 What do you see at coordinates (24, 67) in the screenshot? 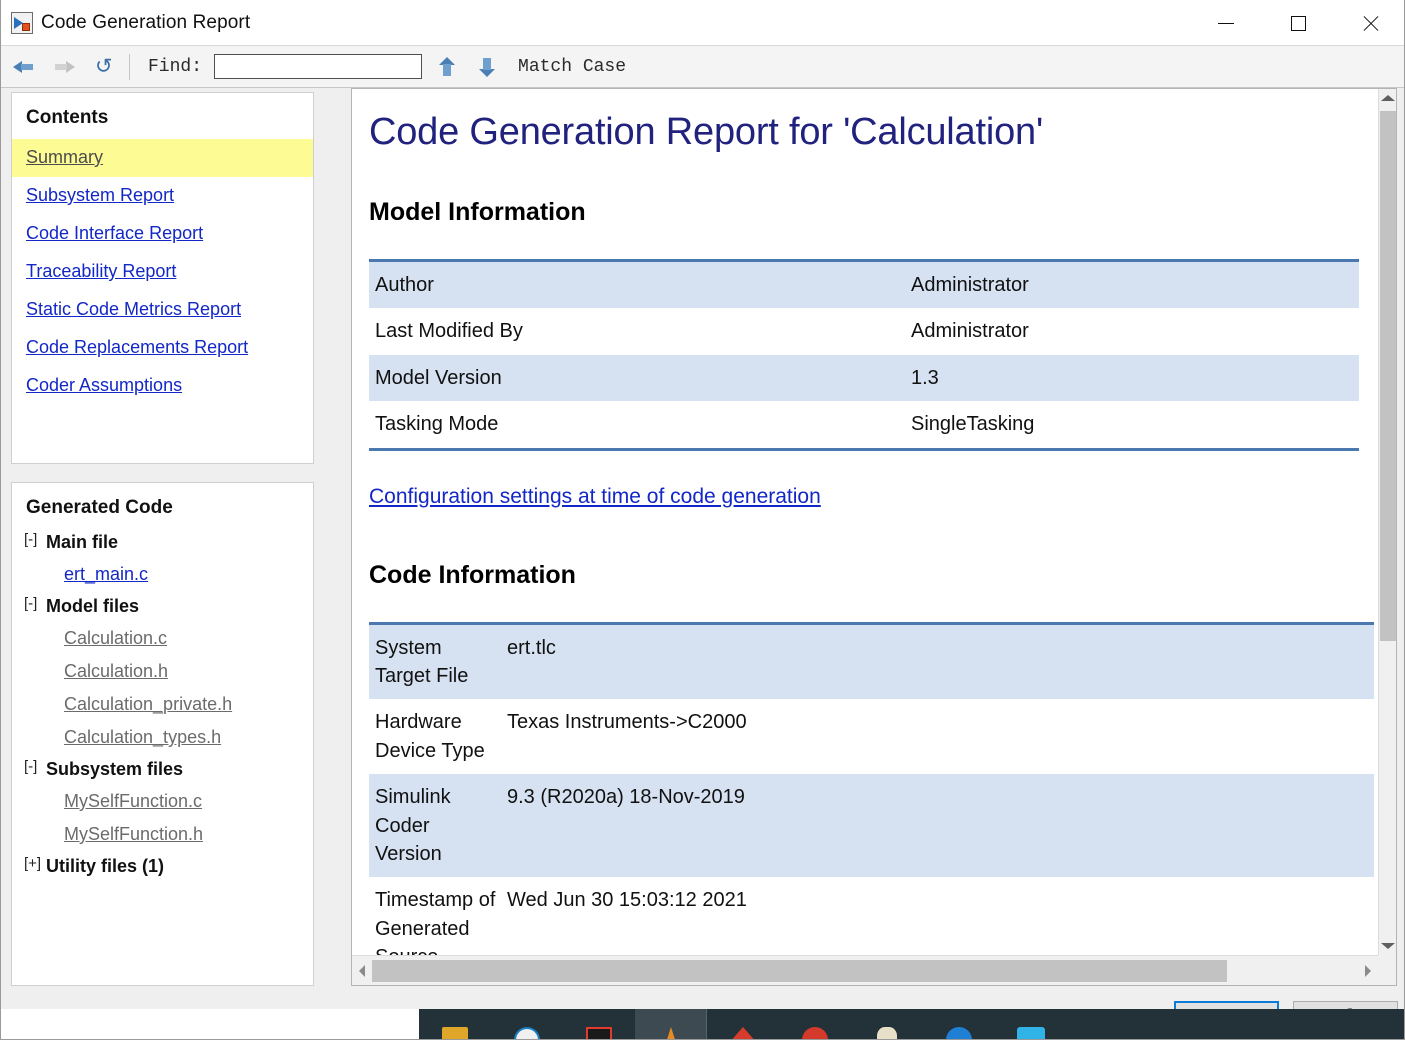
I see `back-button` at bounding box center [24, 67].